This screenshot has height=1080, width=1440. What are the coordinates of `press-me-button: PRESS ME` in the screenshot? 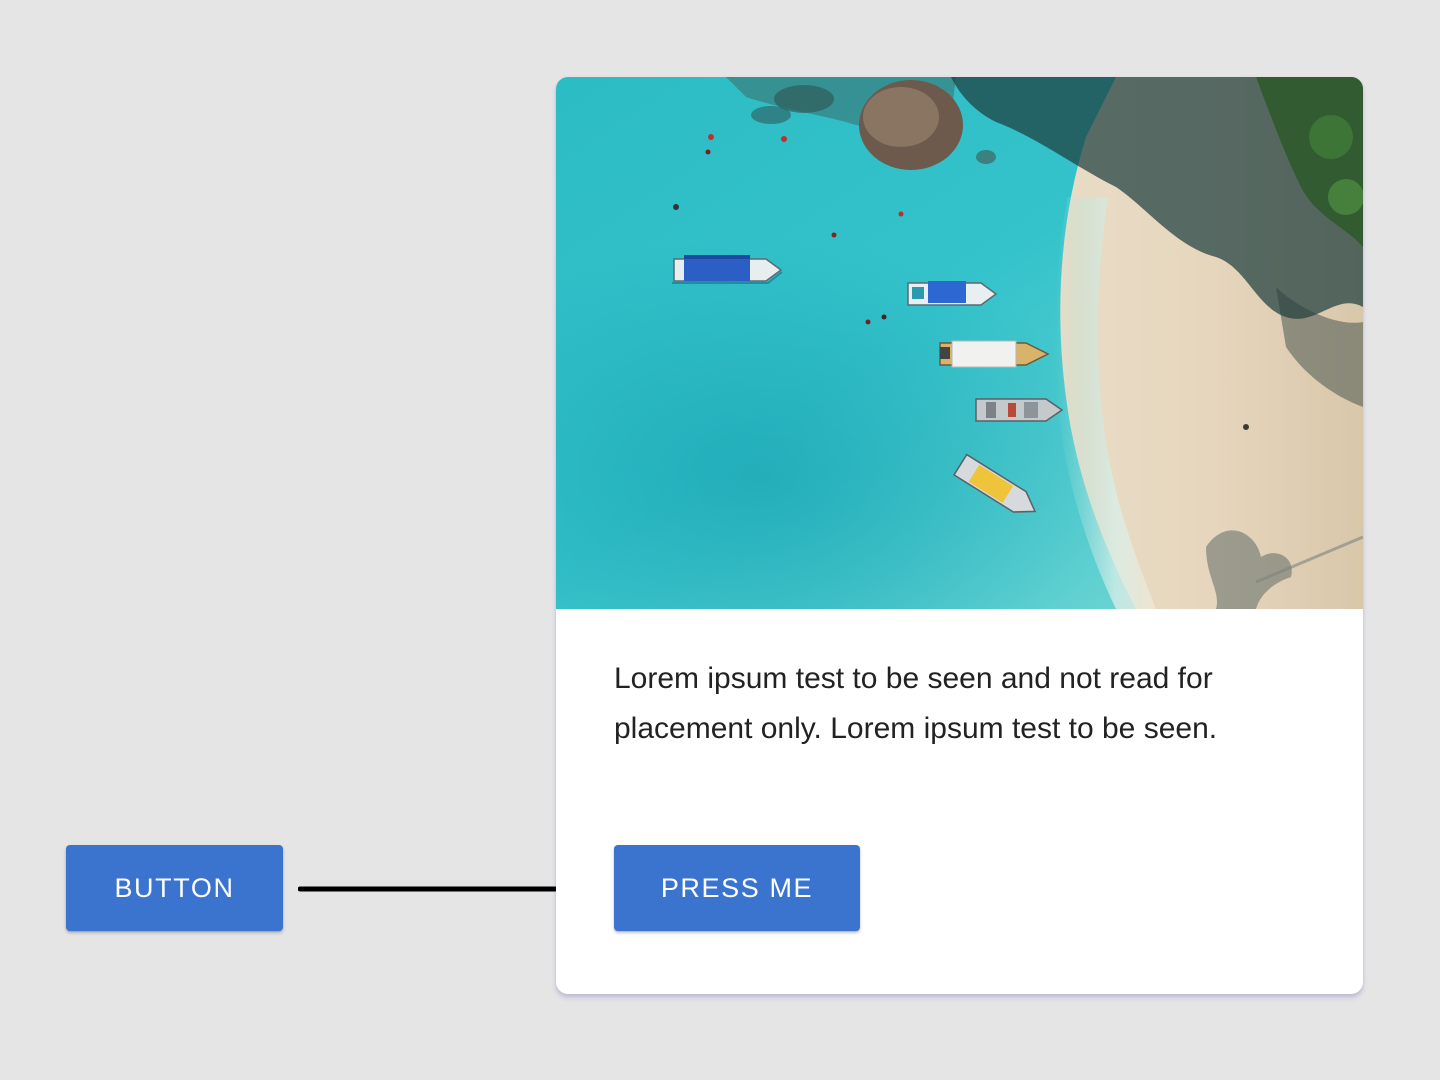 It's located at (737, 888).